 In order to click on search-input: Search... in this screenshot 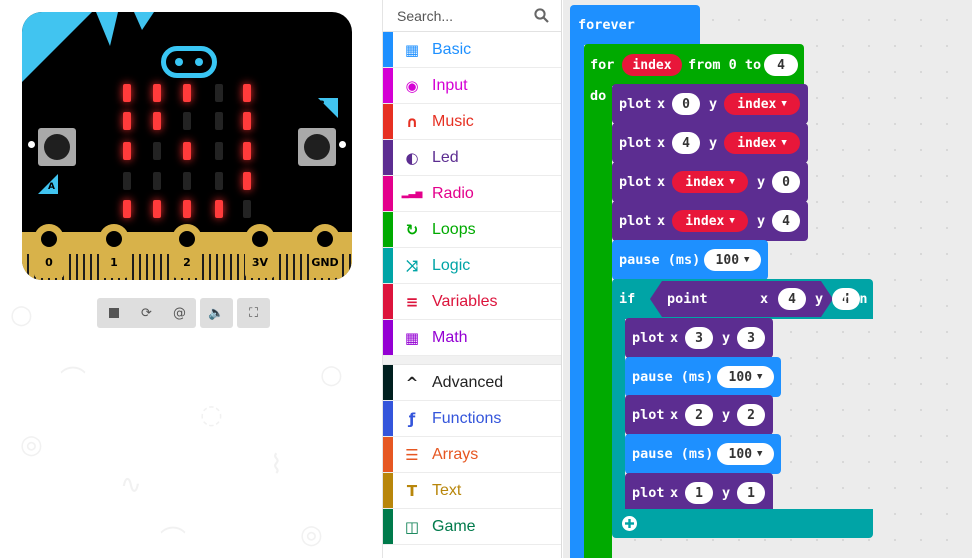, I will do `click(425, 16)`.